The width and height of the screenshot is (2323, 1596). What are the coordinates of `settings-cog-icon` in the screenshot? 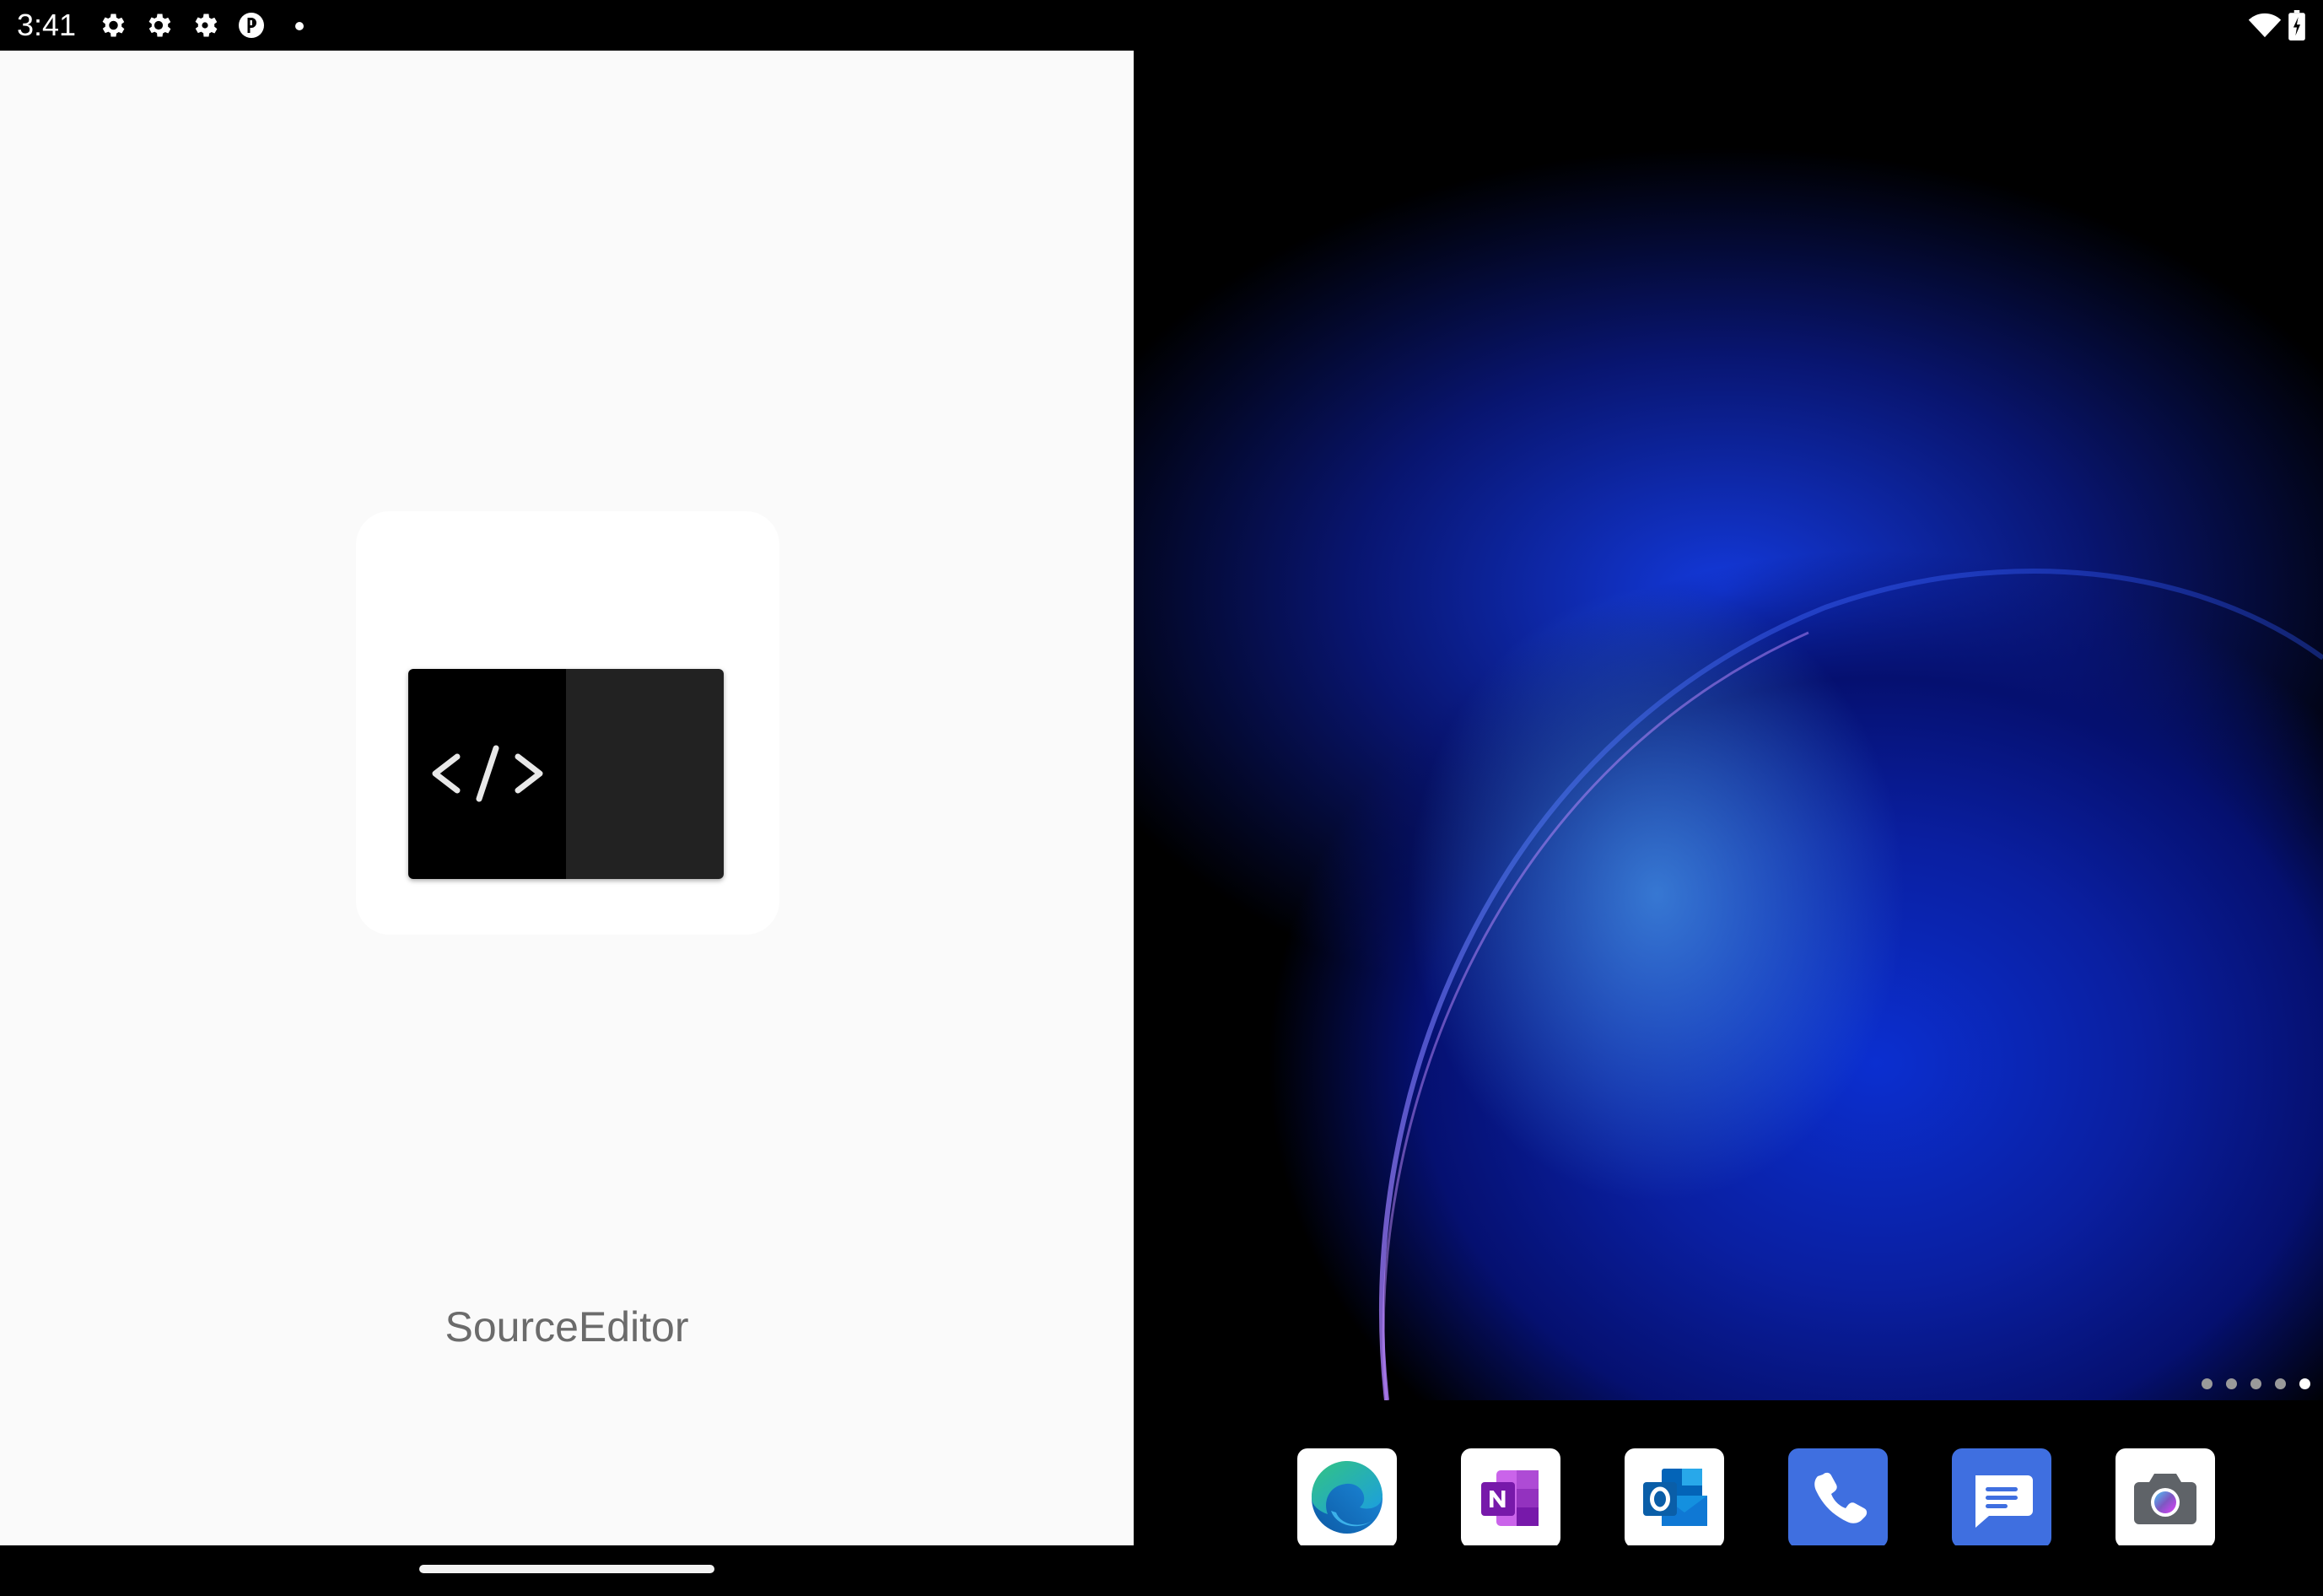 It's located at (206, 25).